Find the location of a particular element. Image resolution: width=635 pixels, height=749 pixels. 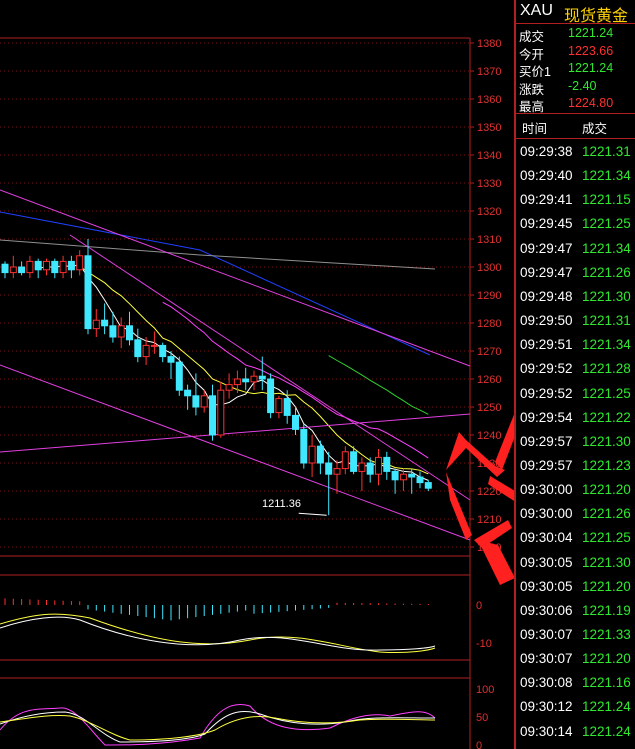

price-axis-label: 1210 is located at coordinates (489, 520).